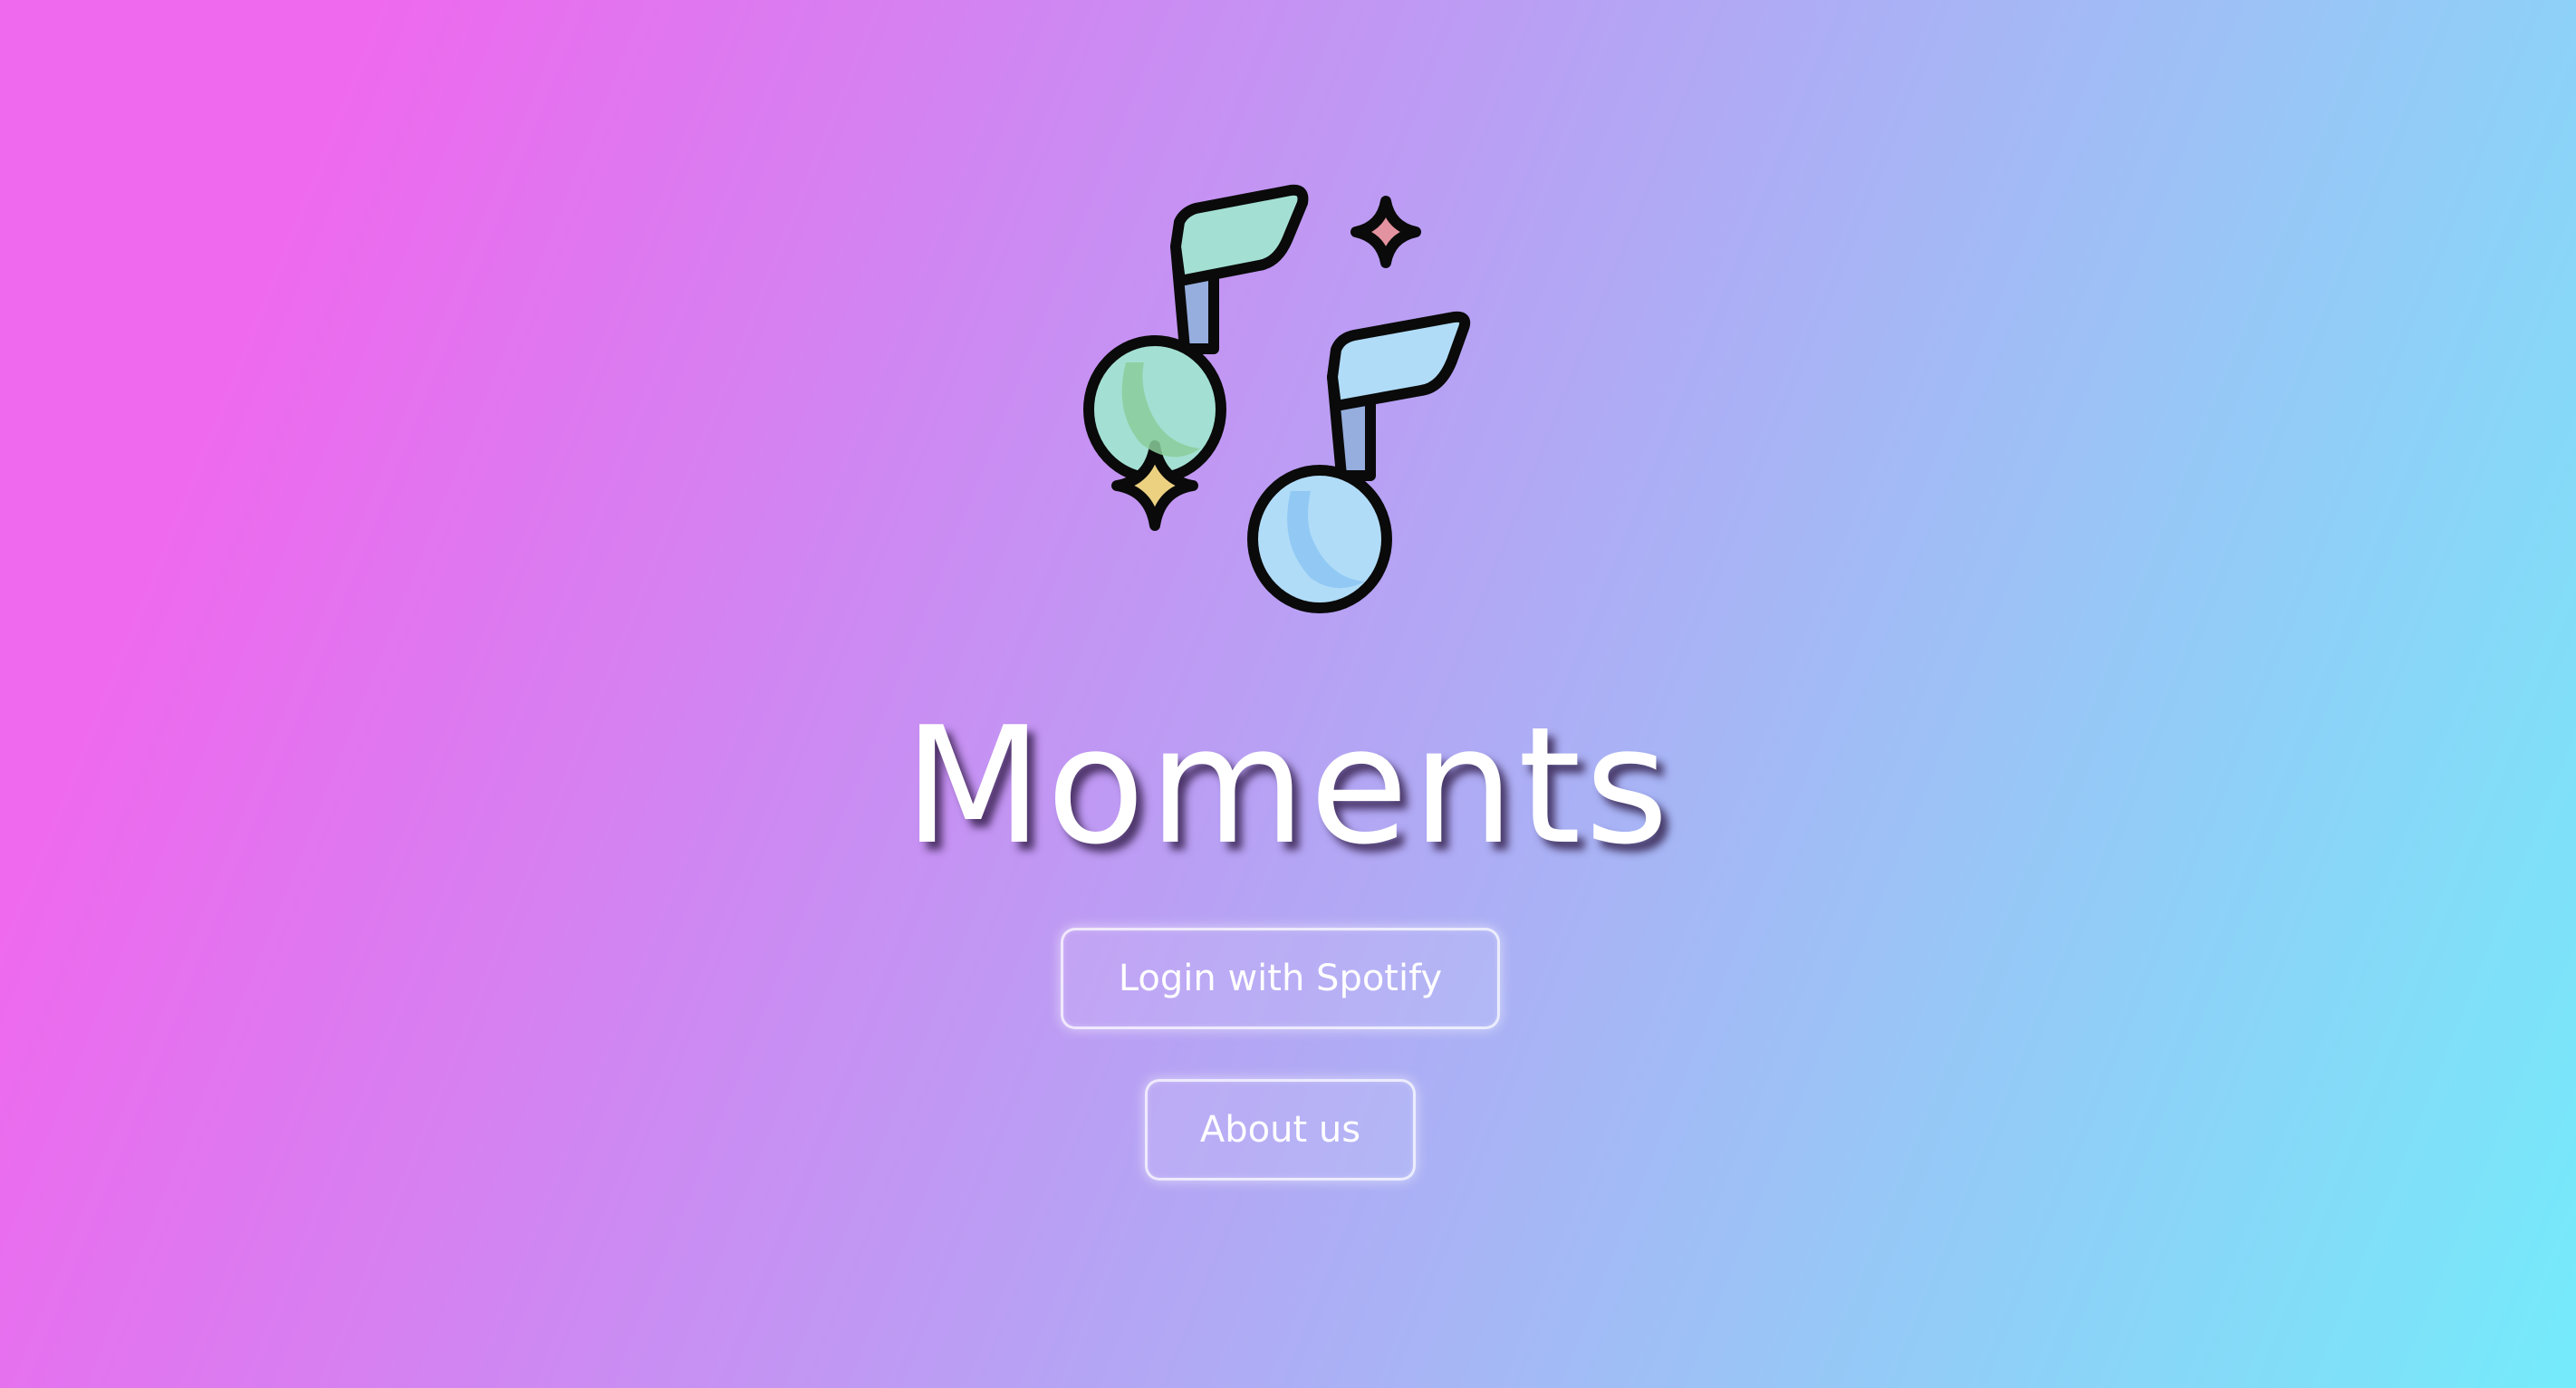 The image size is (2576, 1388). Describe the element at coordinates (1277, 398) in the screenshot. I see `music-notes-sparkles-icon` at that location.